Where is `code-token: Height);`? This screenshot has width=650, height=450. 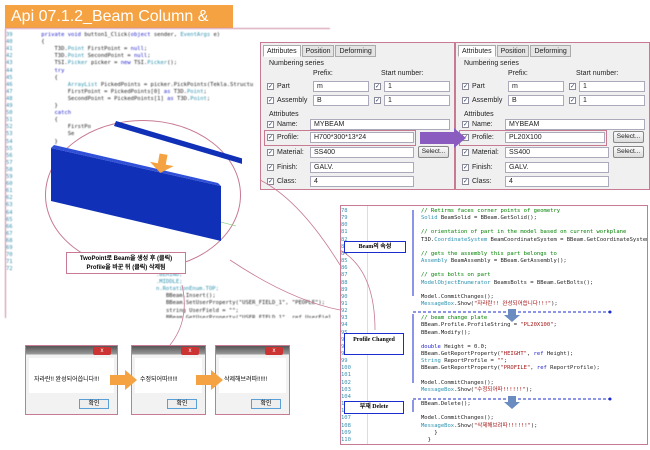
code-token: Height); is located at coordinates (560, 354).